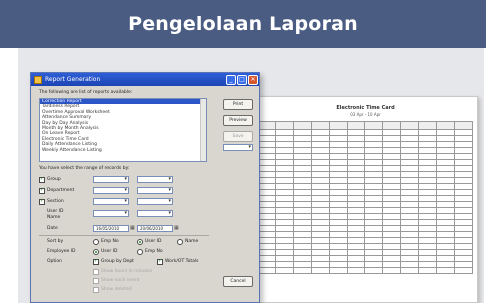 The width and height of the screenshot is (486, 303). I want to click on date-from-field: 16/05/2010, so click(111, 228).